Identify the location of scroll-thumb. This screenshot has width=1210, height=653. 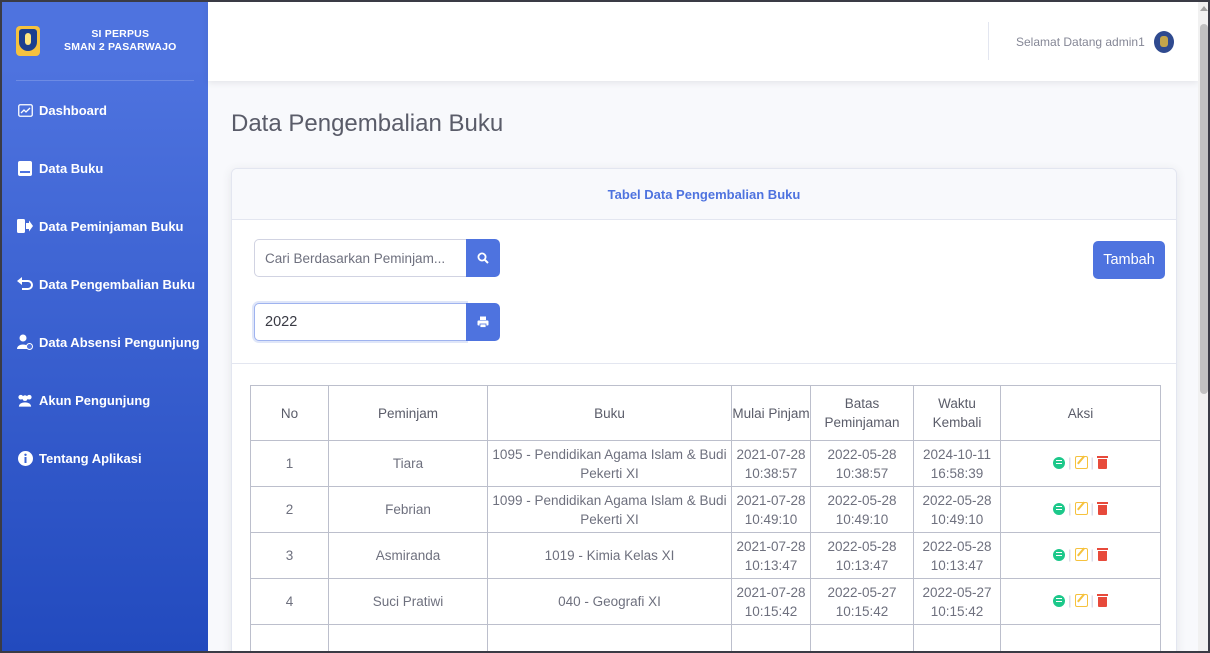
(1204, 209).